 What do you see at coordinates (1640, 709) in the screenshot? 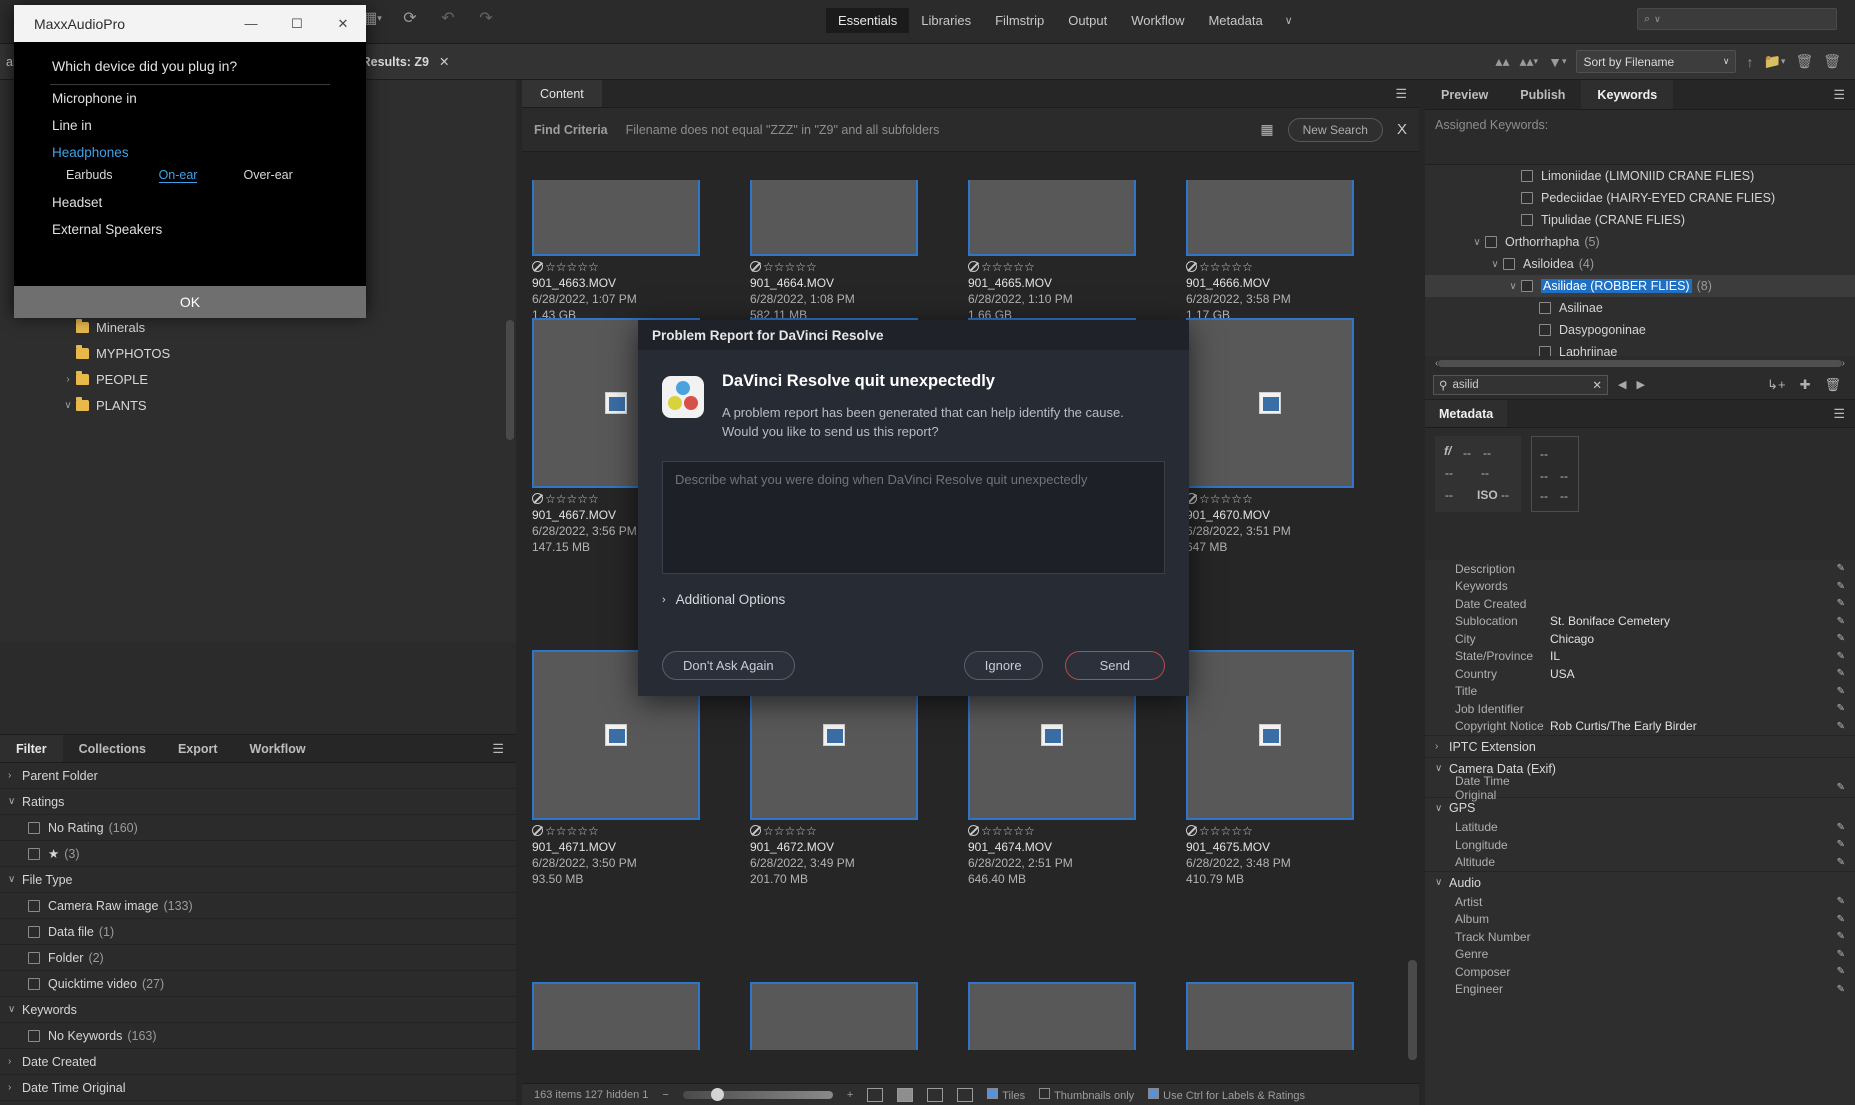
I see `metadata-row: Job Identifier ✎` at bounding box center [1640, 709].